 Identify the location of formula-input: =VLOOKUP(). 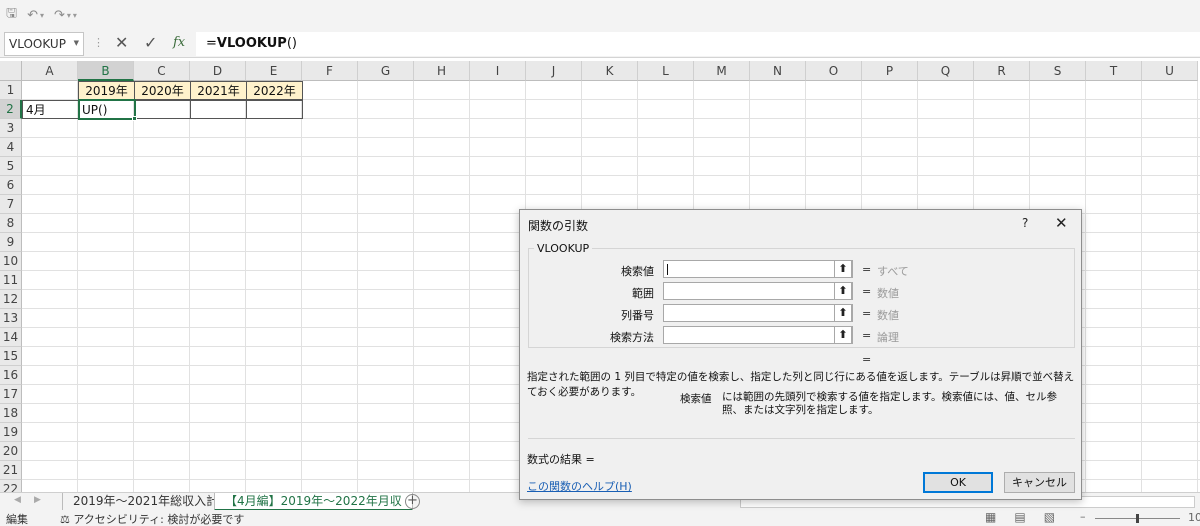
(698, 44).